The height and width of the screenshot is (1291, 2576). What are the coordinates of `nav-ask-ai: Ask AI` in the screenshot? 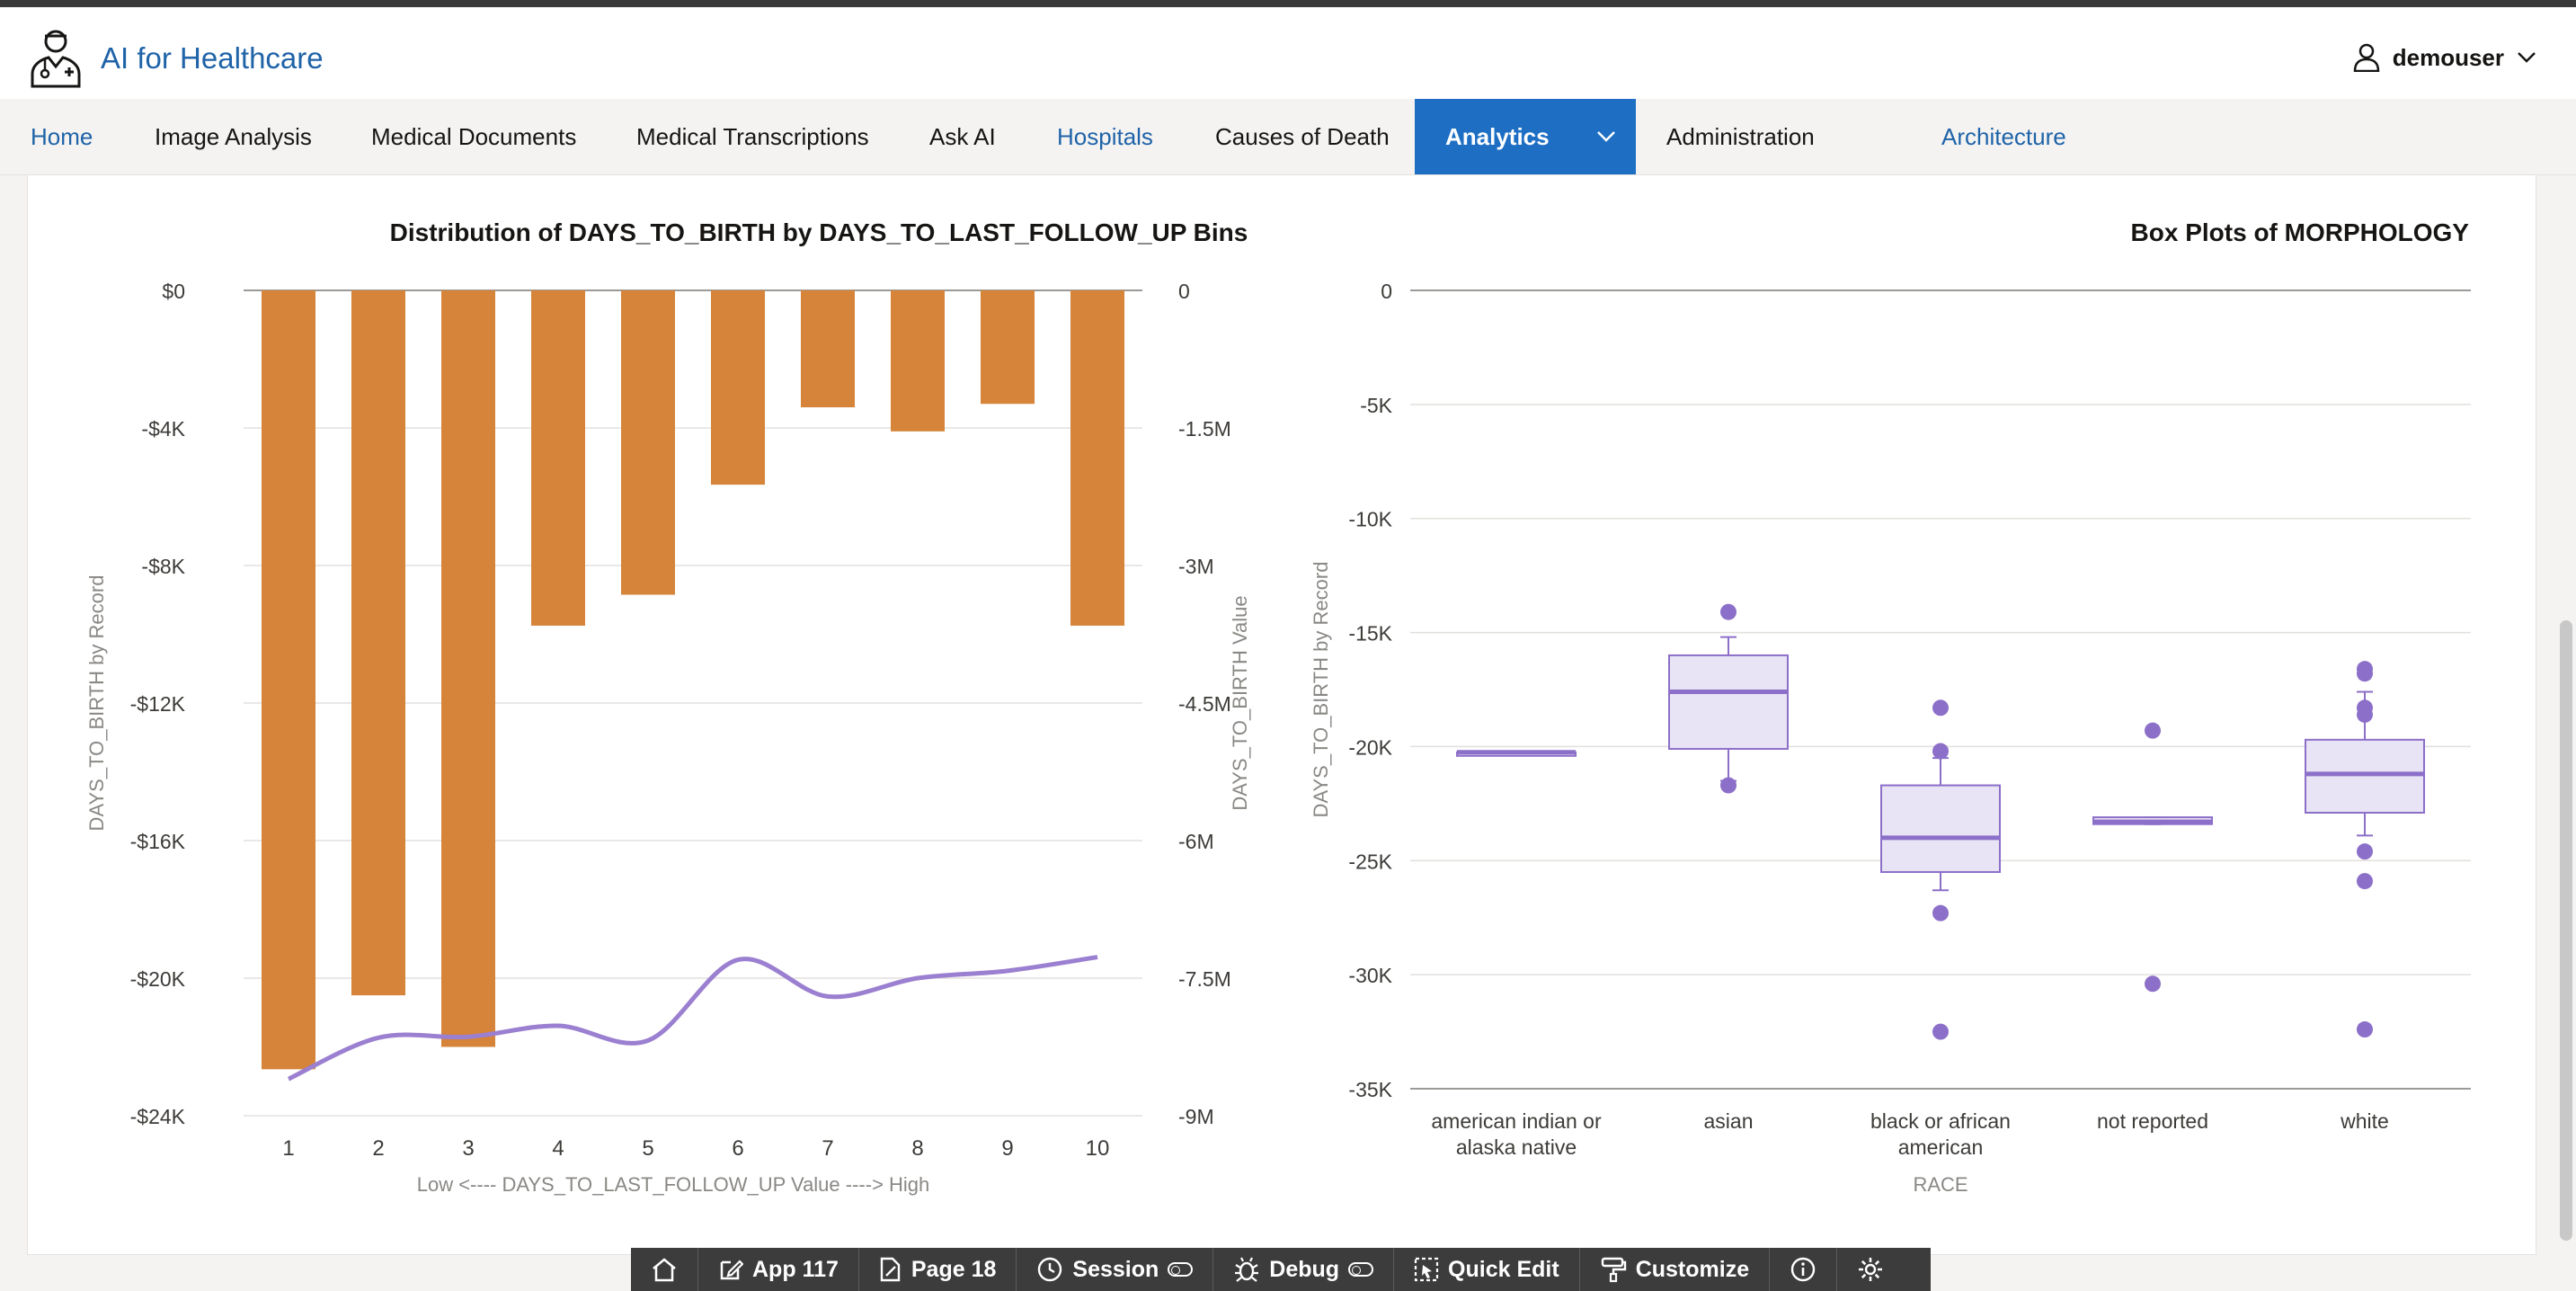 It's located at (962, 137).